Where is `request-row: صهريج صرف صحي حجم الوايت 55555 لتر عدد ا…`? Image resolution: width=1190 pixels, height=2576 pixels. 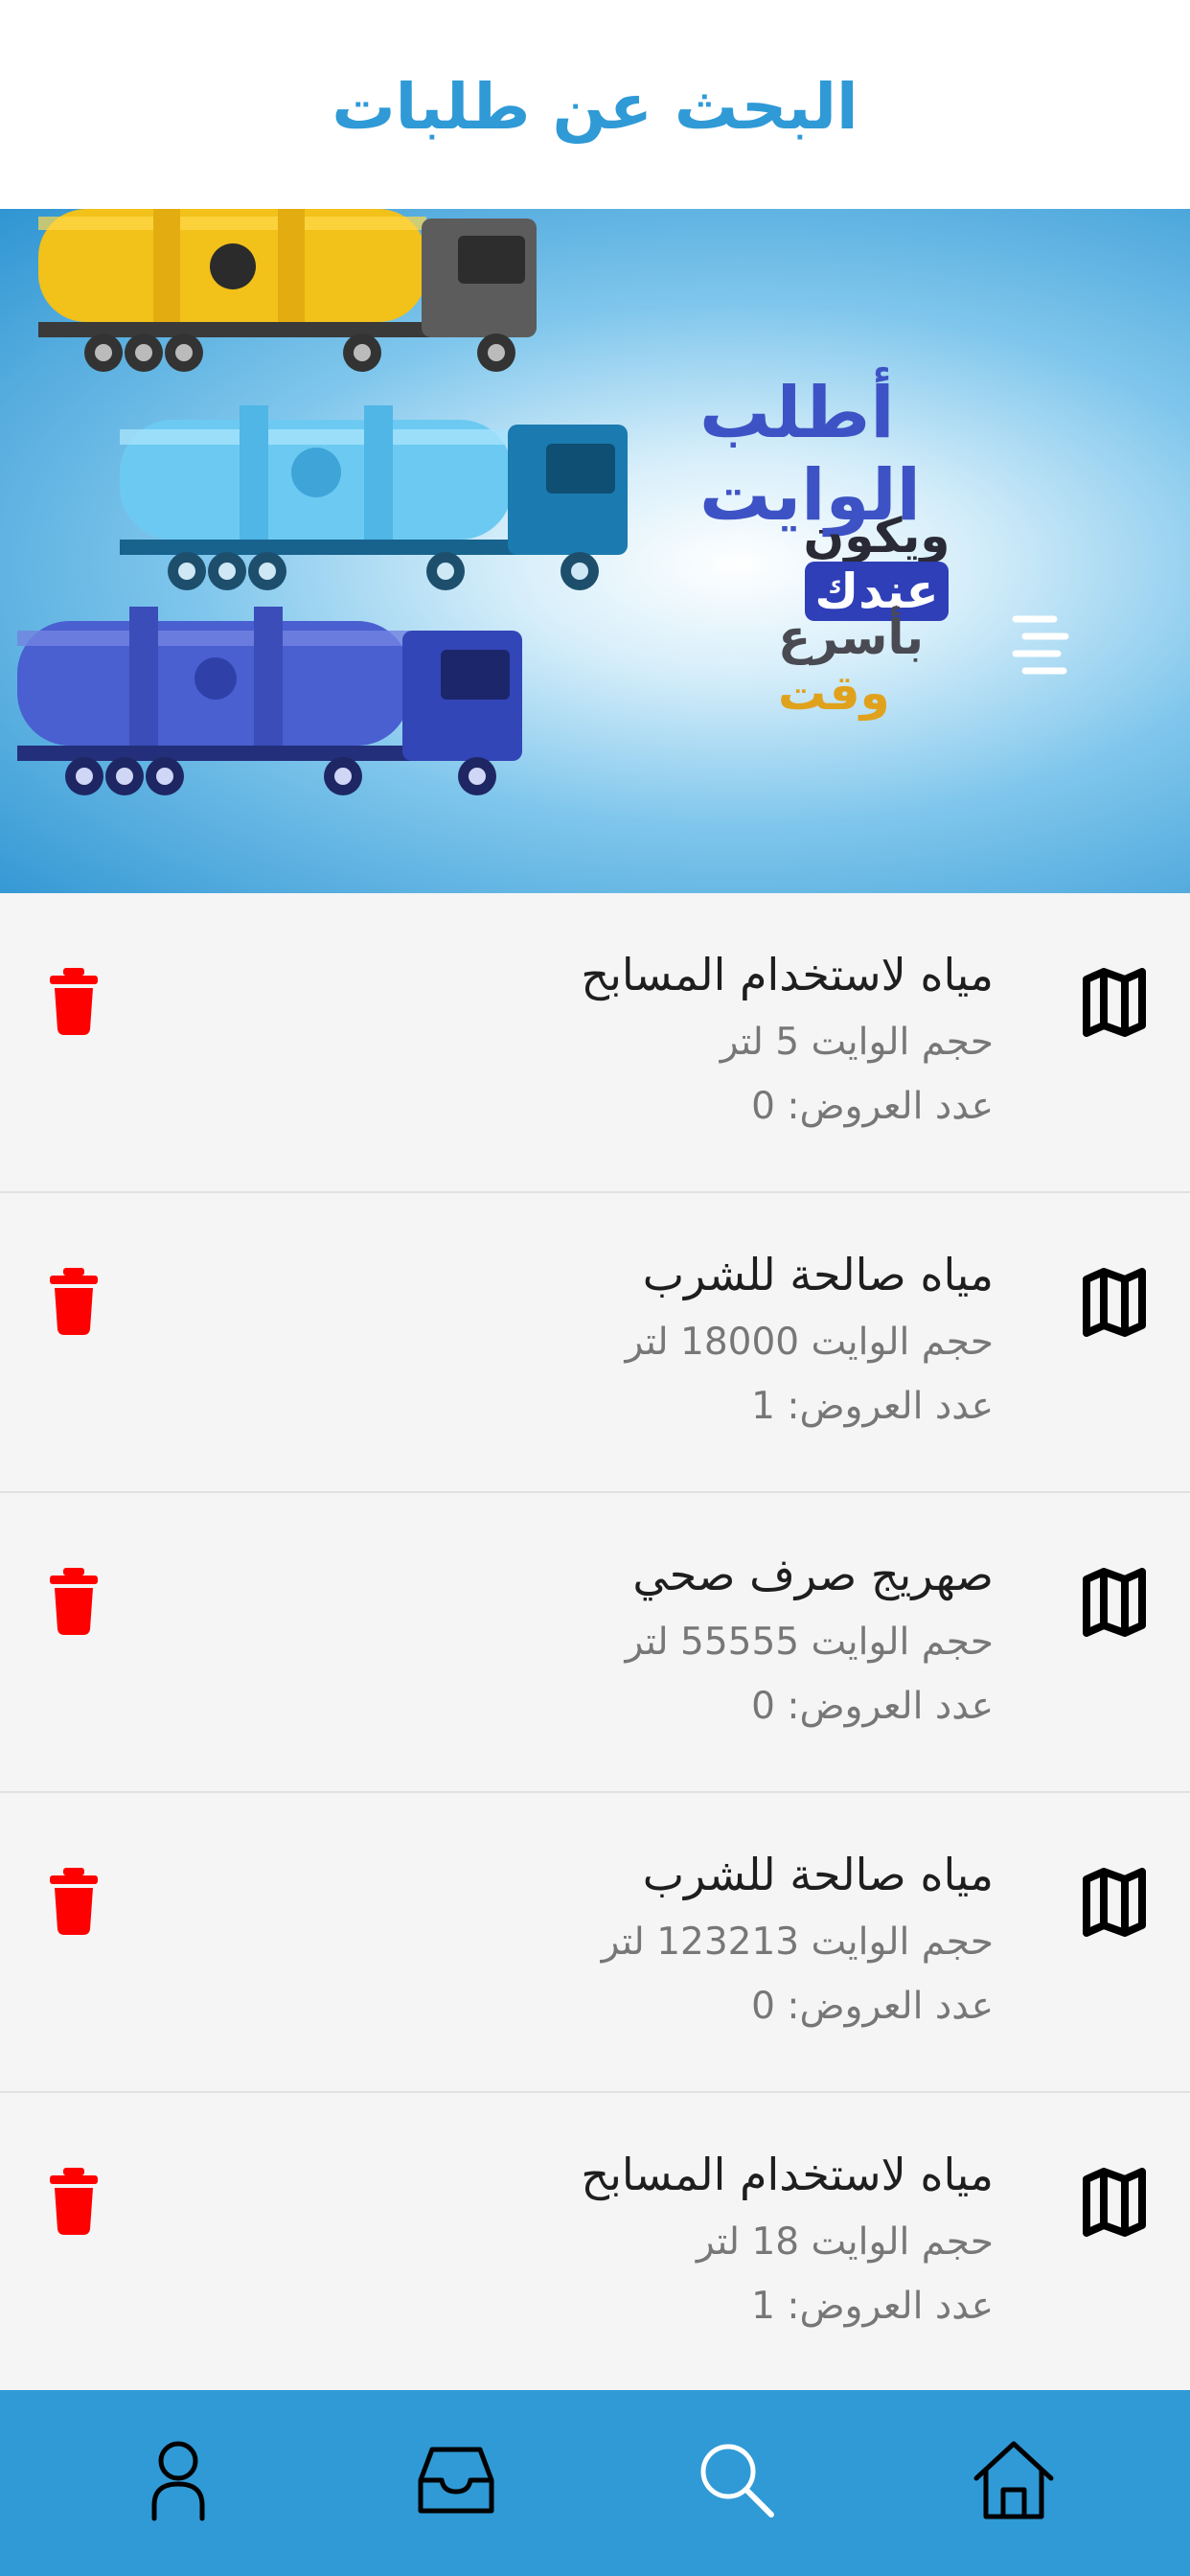 request-row: صهريج صرف صحي حجم الوايت 55555 لتر عدد ا… is located at coordinates (595, 1643).